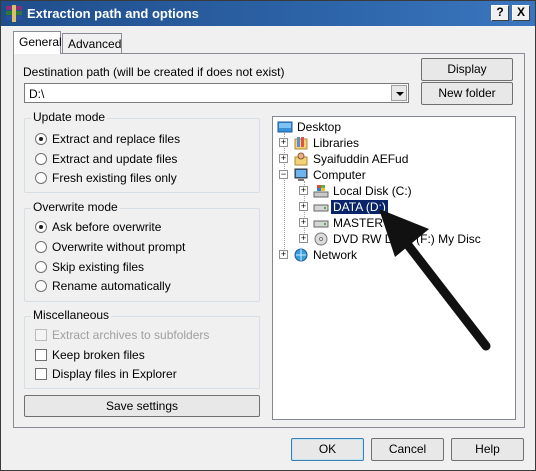 This screenshot has width=536, height=471. I want to click on option-label: Extract and replace files, so click(116, 139).